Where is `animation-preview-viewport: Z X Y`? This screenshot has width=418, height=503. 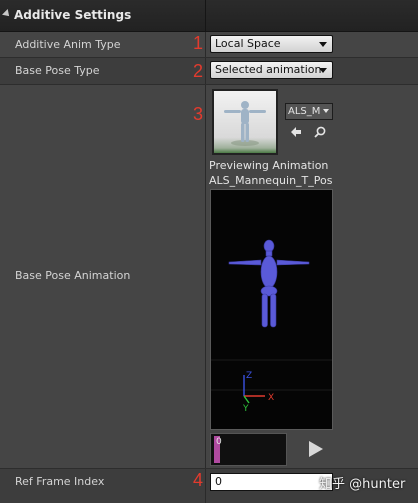
animation-preview-viewport: Z X Y is located at coordinates (271, 309).